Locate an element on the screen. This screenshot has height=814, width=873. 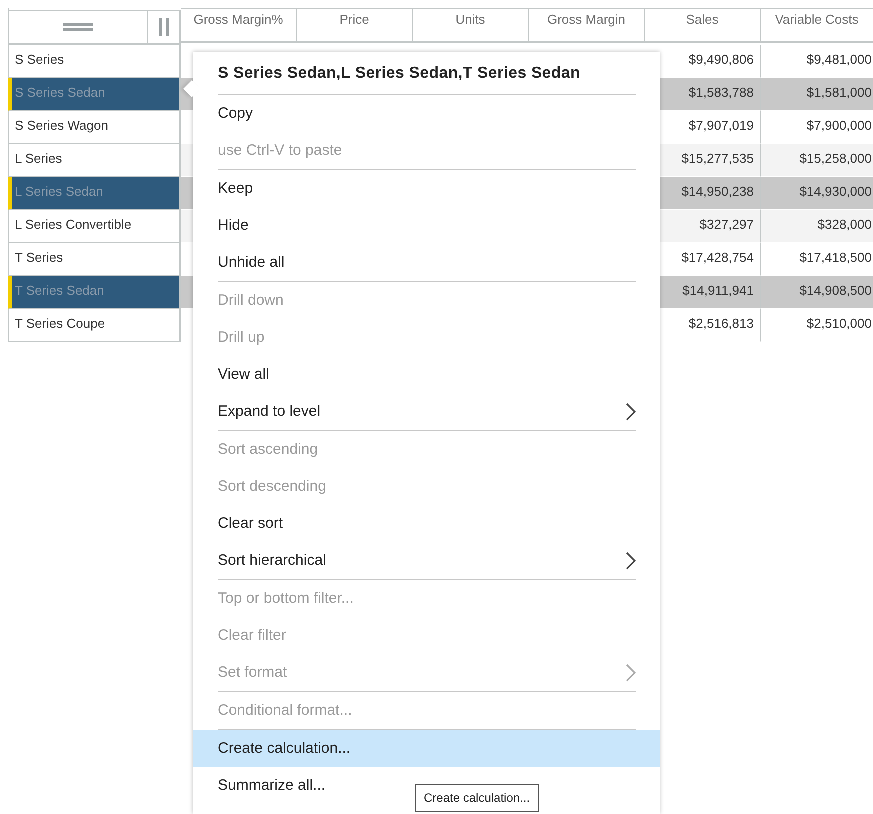
menu-item: Keep is located at coordinates (236, 188).